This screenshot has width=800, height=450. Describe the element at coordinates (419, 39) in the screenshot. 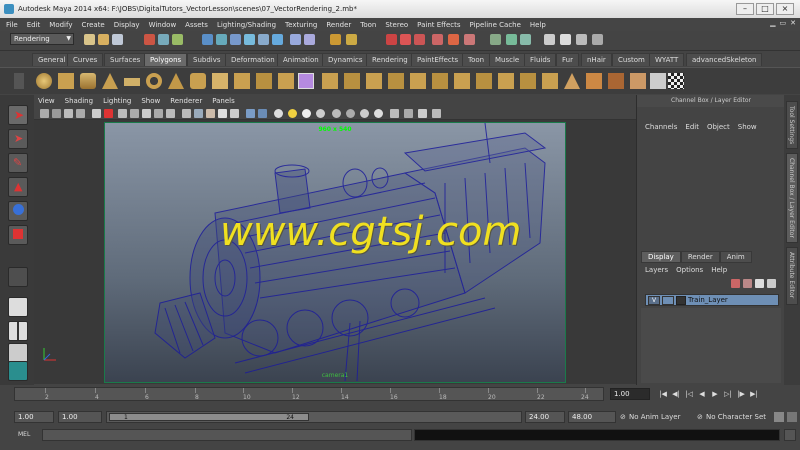

I see `render-view-icon` at that location.